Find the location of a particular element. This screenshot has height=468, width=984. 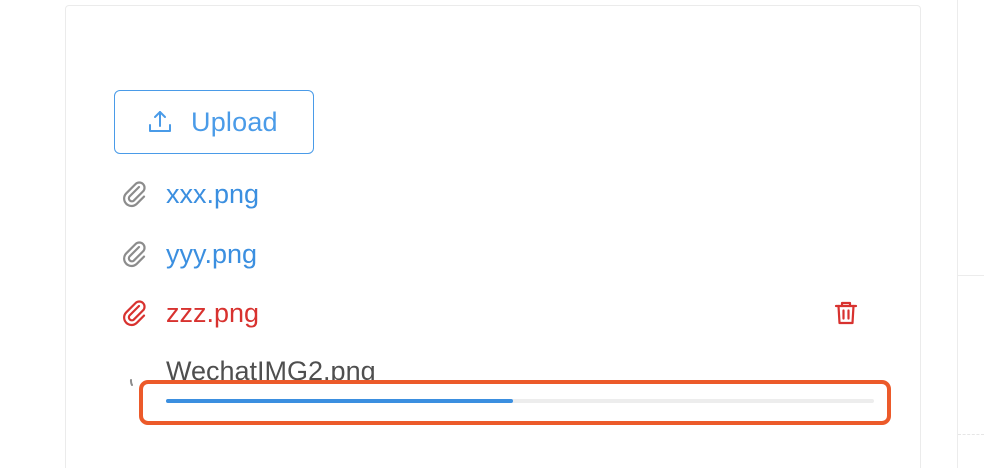

upload-icon is located at coordinates (160, 122).